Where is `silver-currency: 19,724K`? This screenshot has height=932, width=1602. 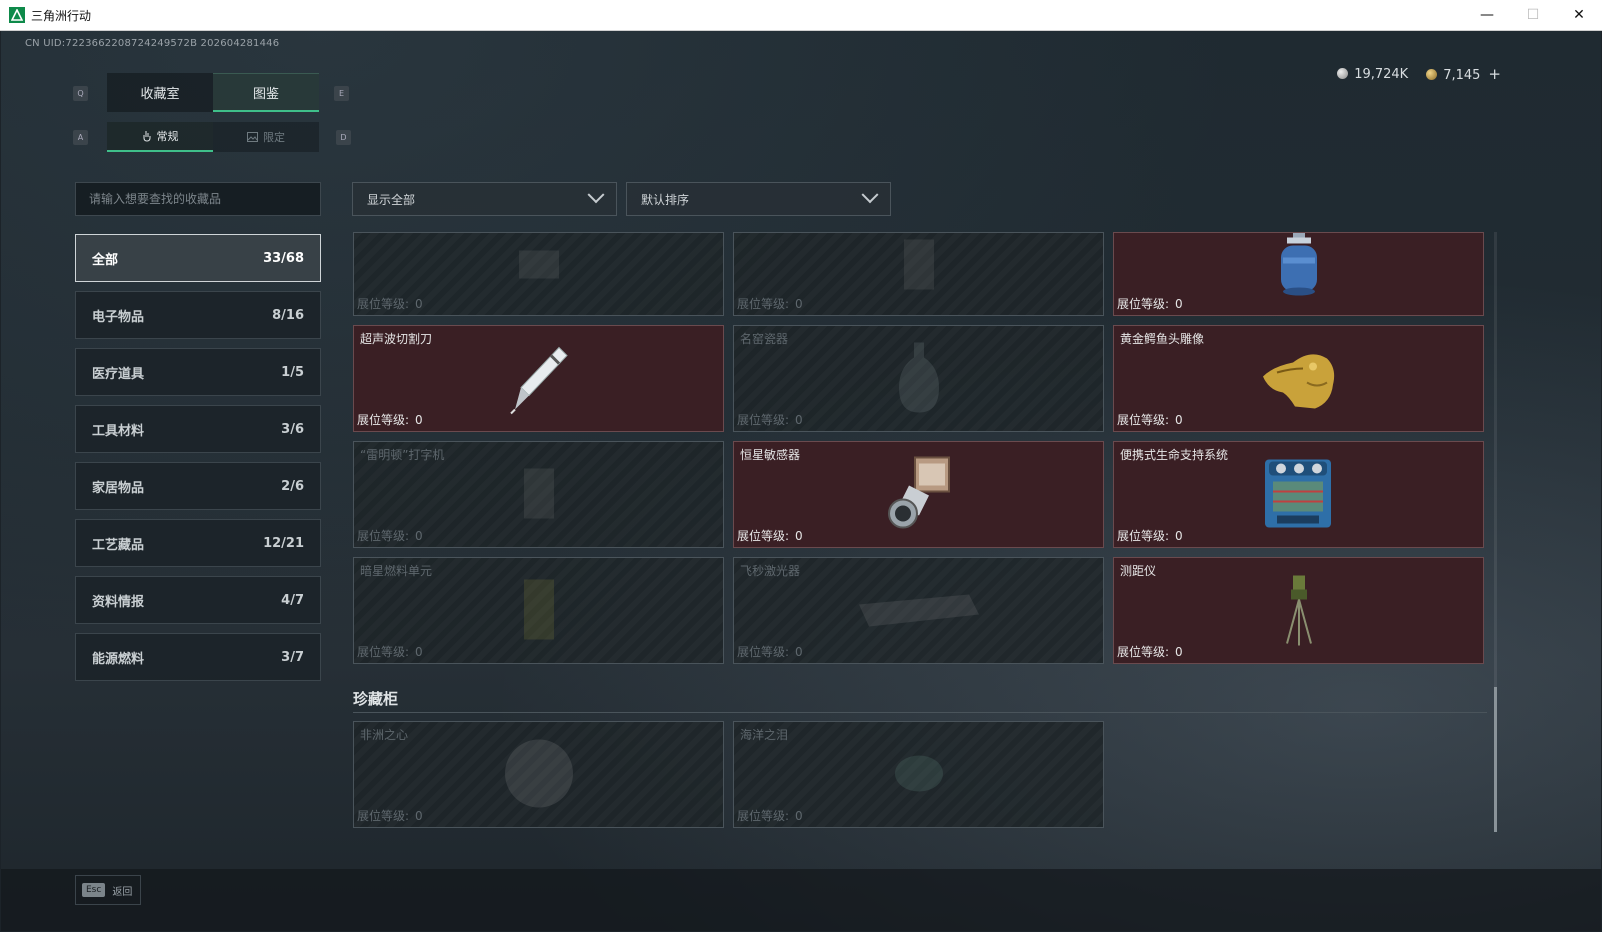
silver-currency: 19,724K is located at coordinates (1372, 74).